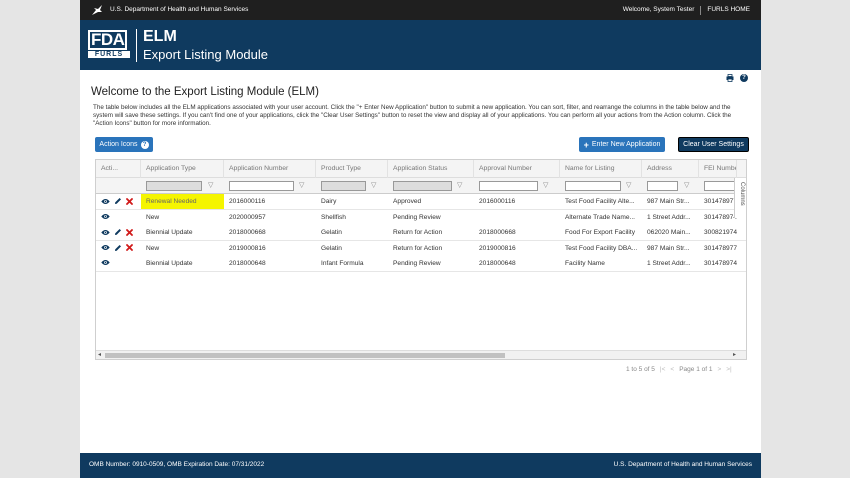 The width and height of the screenshot is (850, 478). Describe the element at coordinates (585, 264) in the screenshot. I see `cell-name-for-listing: Facility Name` at that location.